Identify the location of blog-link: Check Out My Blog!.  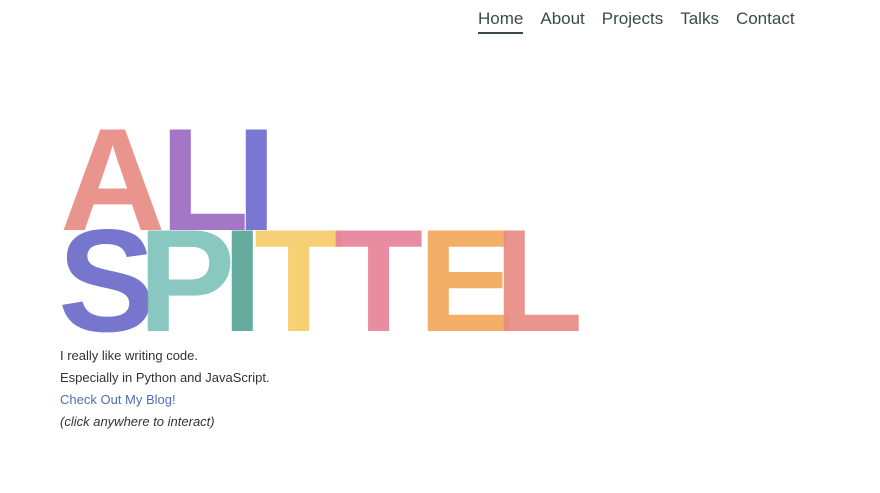
(165, 400).